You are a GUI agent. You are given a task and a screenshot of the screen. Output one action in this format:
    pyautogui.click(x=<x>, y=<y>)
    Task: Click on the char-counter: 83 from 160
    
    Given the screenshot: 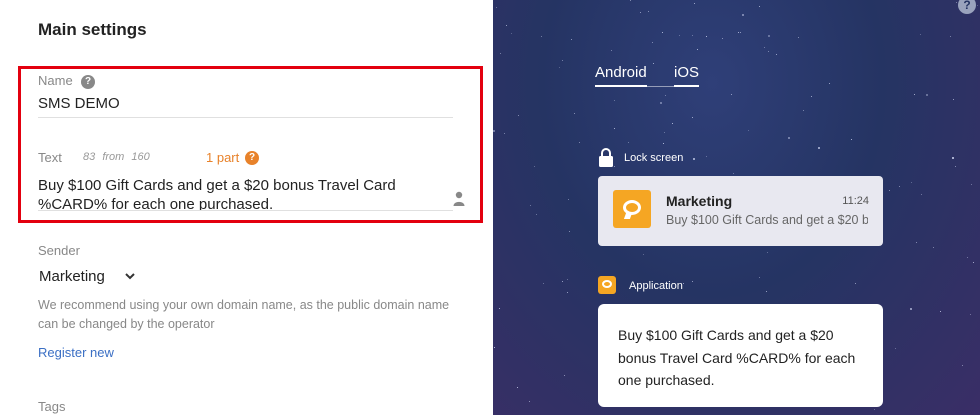 What is the action you would take?
    pyautogui.click(x=118, y=157)
    